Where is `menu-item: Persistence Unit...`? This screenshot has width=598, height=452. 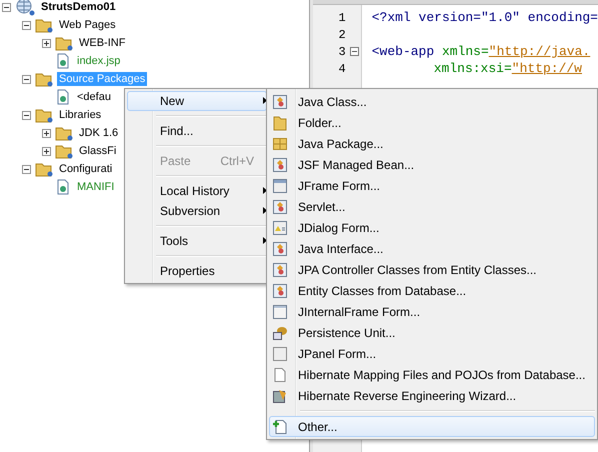 menu-item: Persistence Unit... is located at coordinates (432, 332).